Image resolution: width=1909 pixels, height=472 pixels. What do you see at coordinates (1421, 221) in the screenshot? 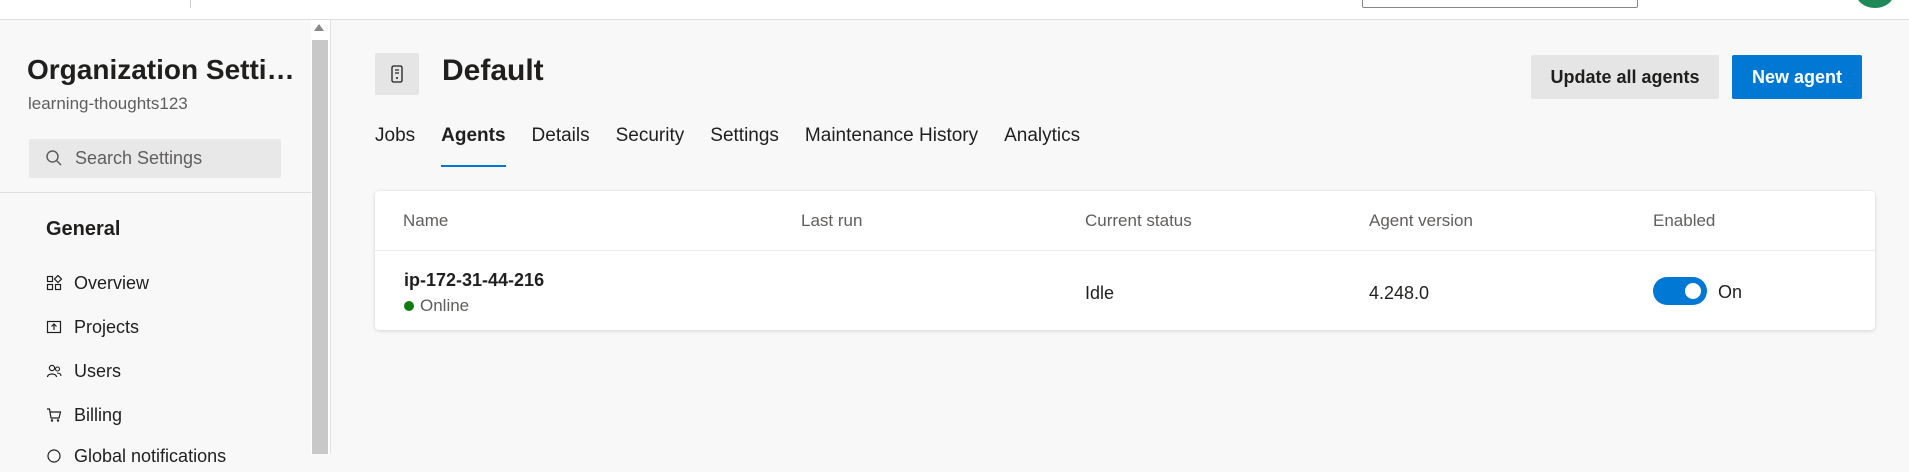
I see `column-header-agent-version: Agent version` at bounding box center [1421, 221].